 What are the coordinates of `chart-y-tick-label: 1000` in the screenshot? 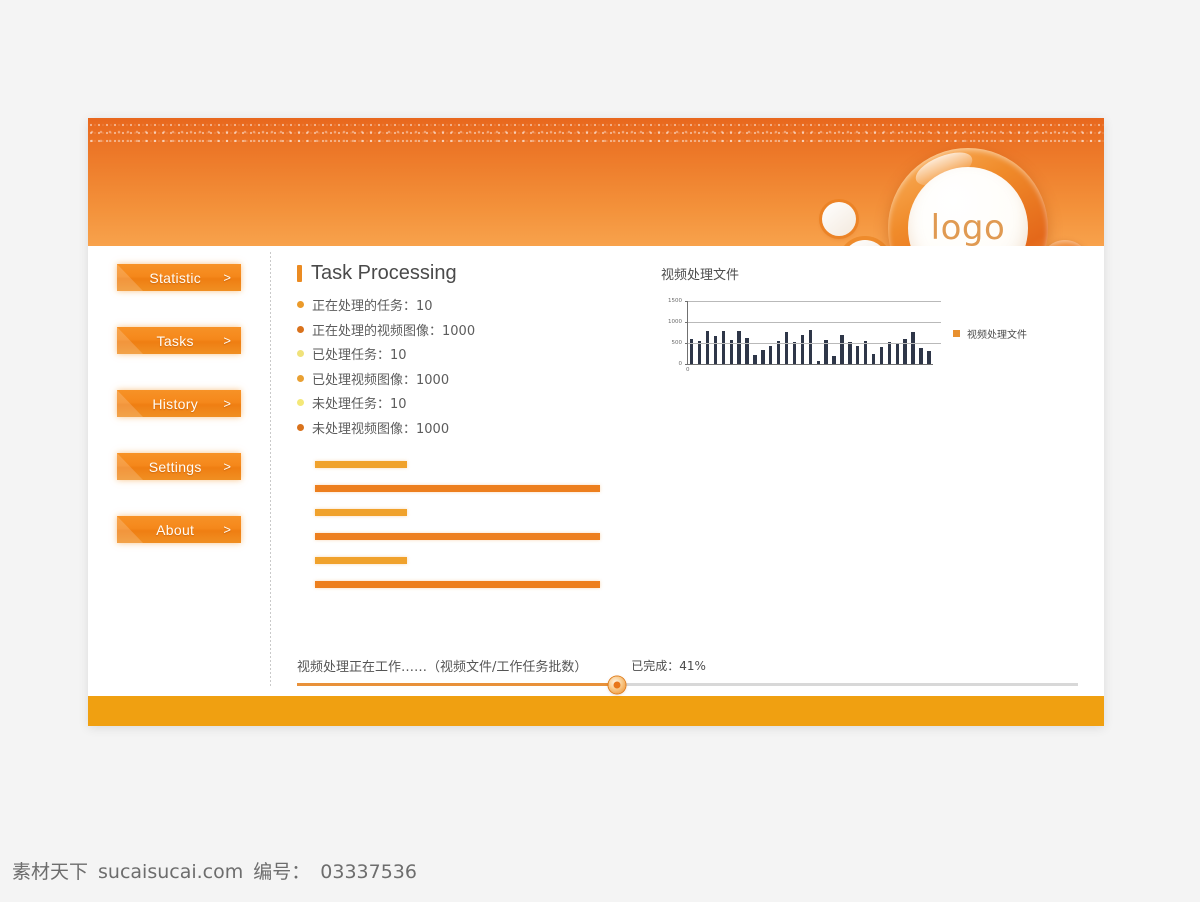 It's located at (675, 322).